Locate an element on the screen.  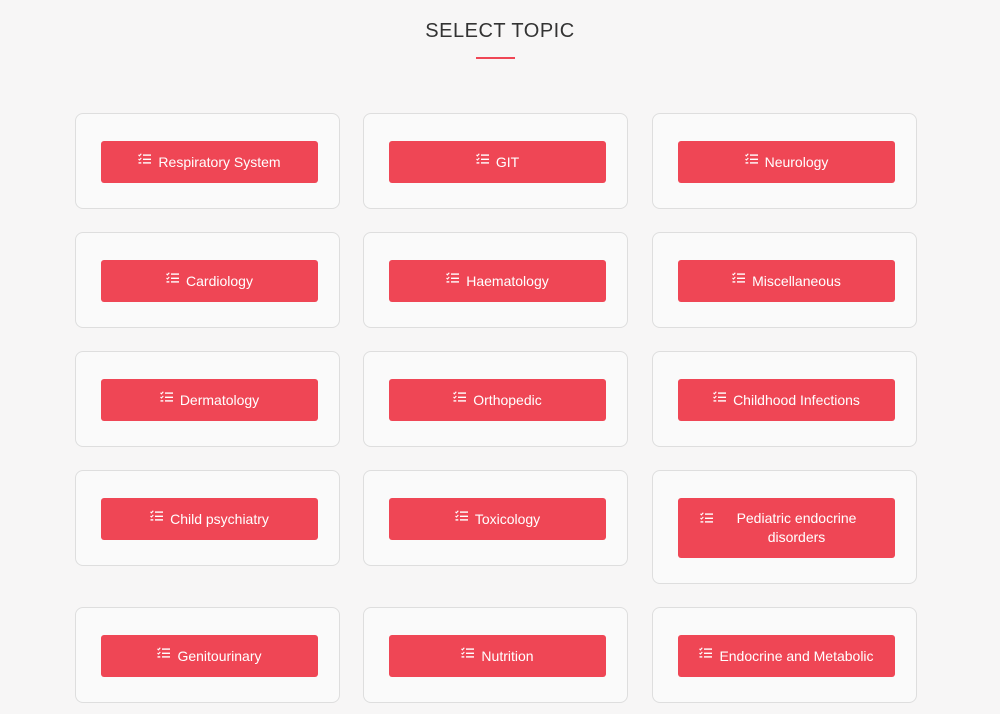
topic-card: Pediatric endocrine disorders is located at coordinates (784, 527).